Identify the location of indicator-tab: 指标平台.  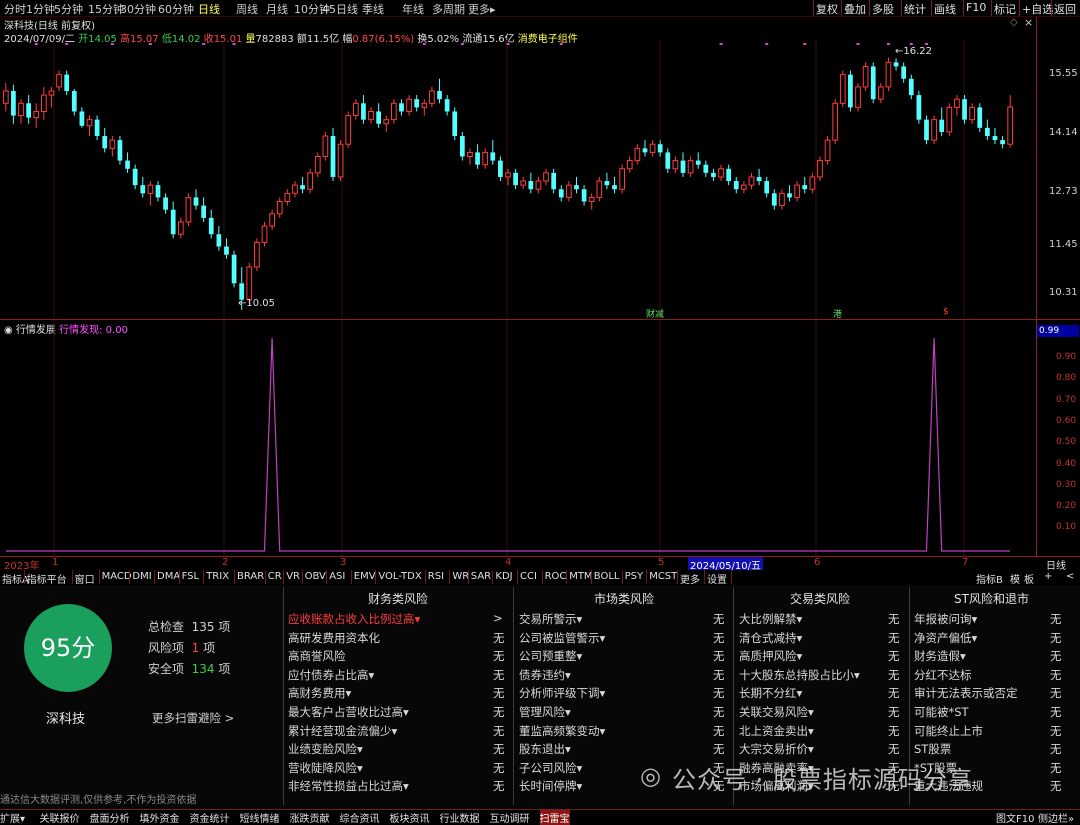
(47, 578).